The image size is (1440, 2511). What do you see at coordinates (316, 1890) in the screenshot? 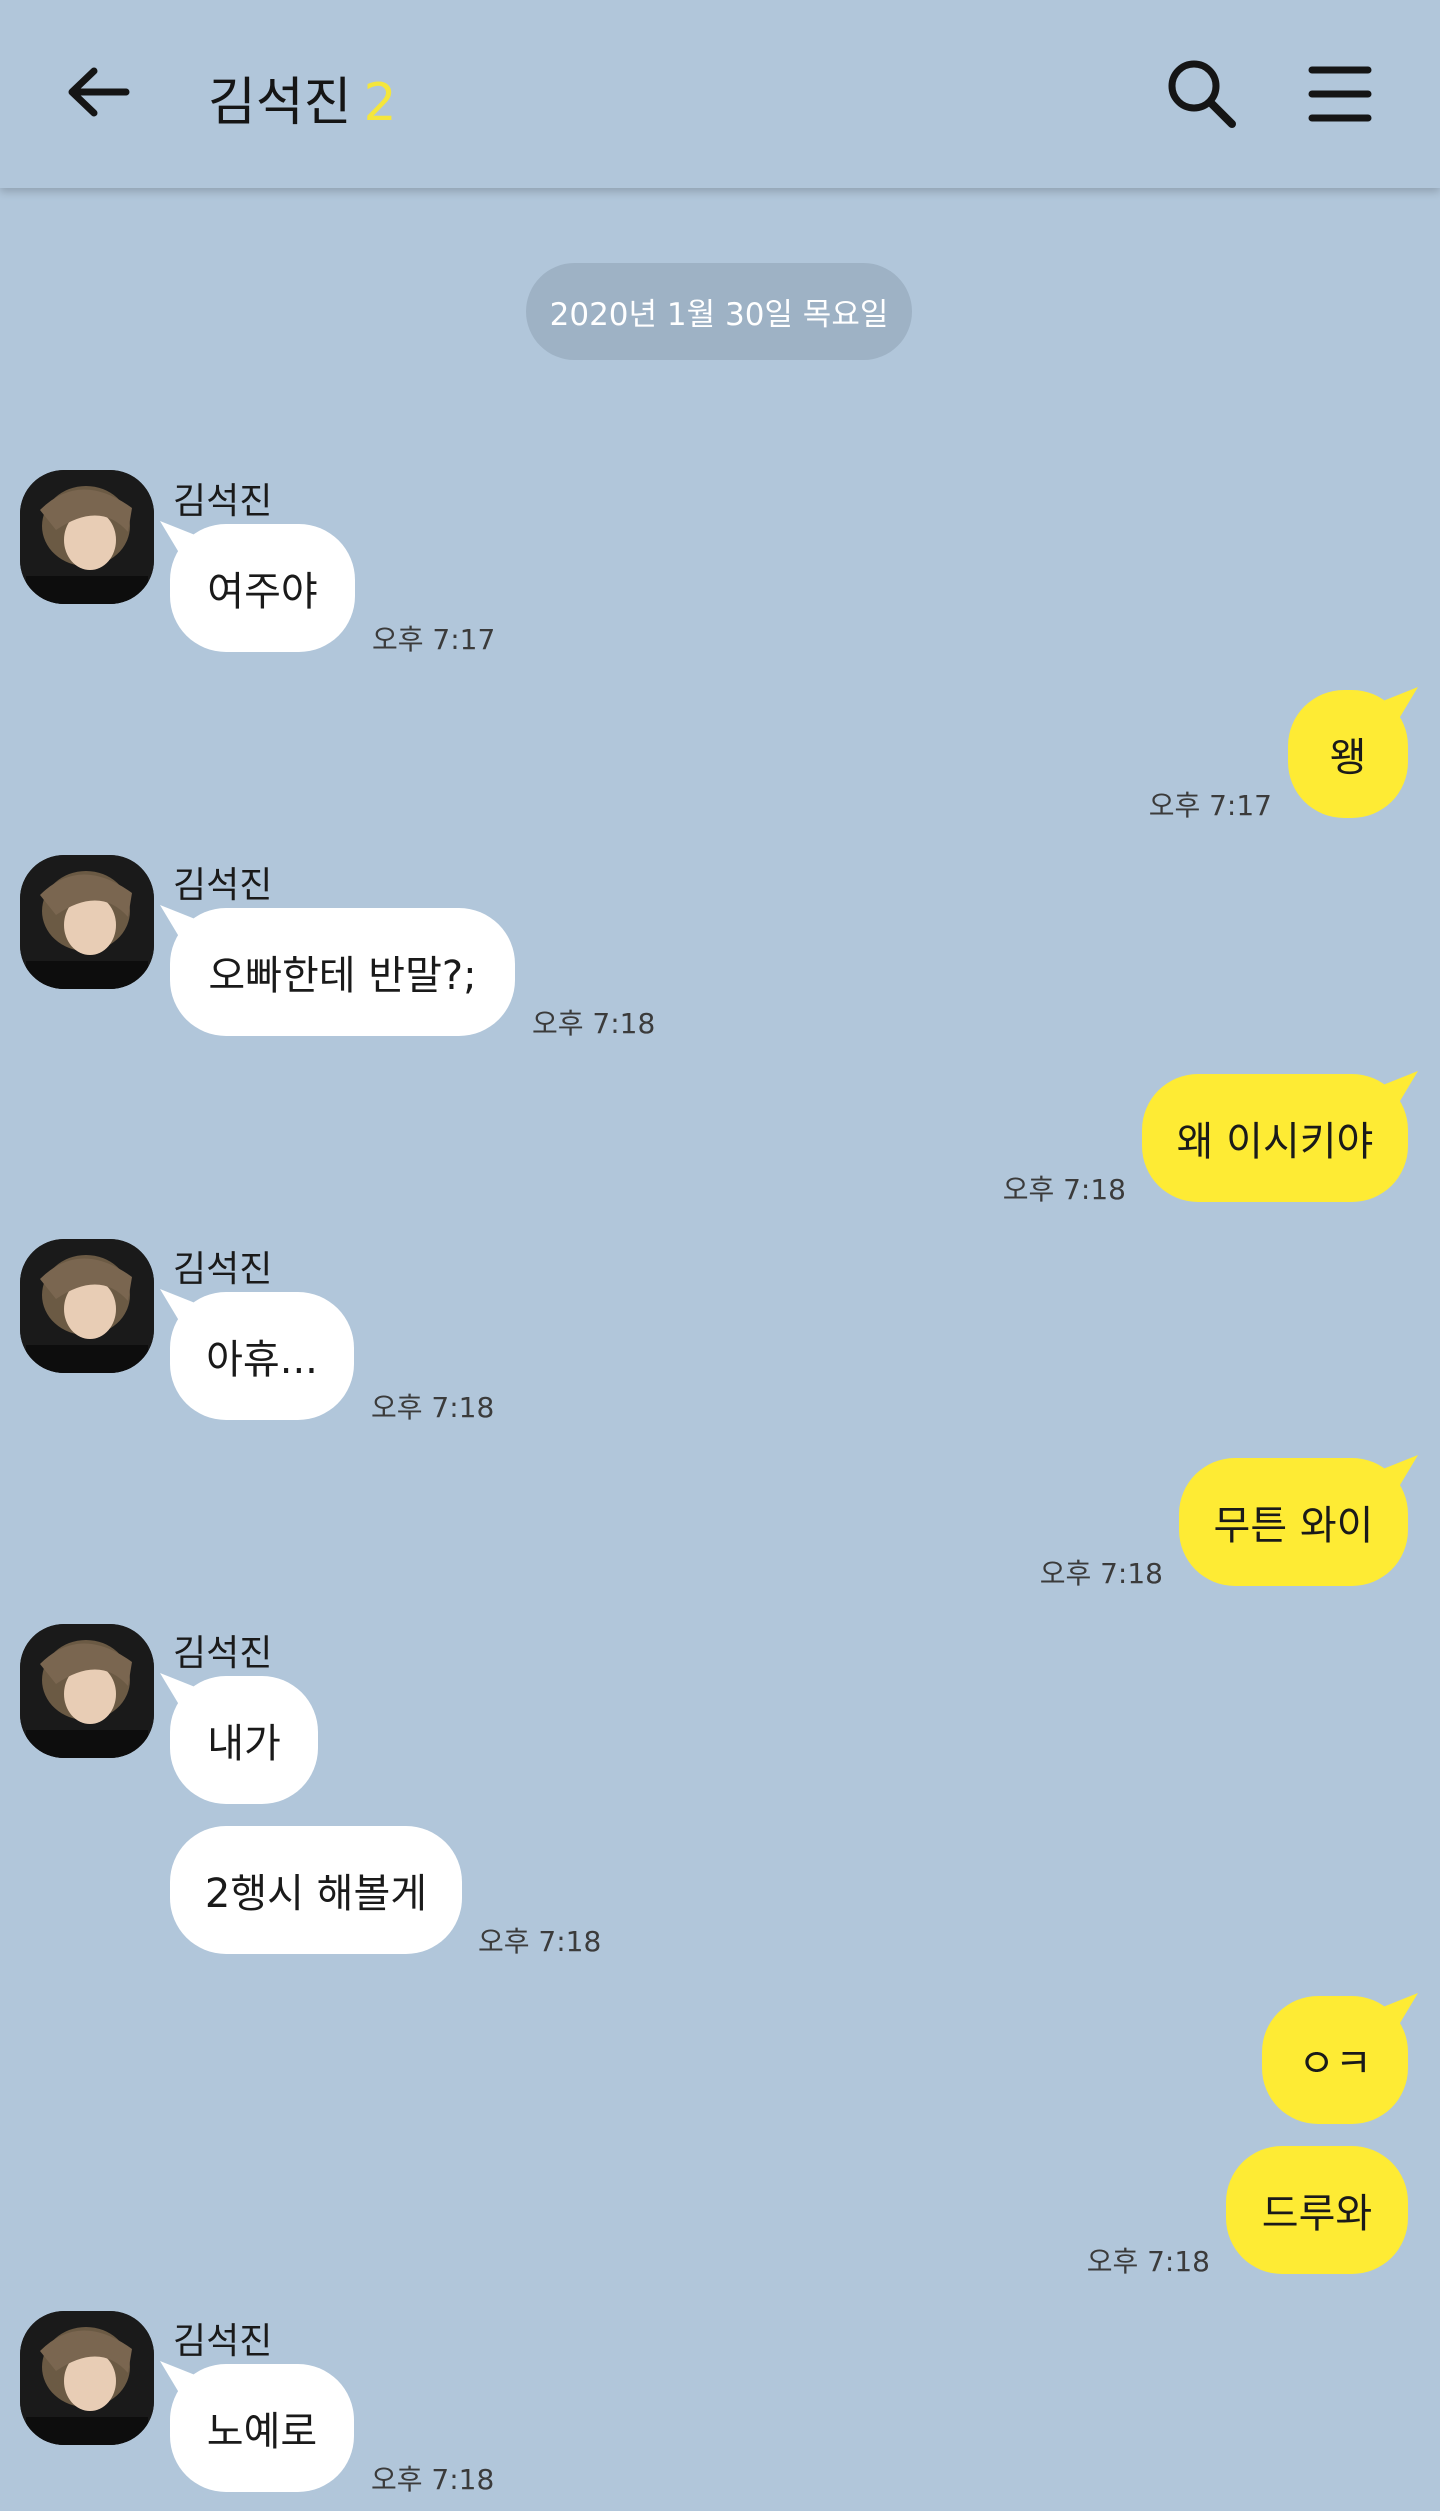
I see `incoming-message-bubble: 2행시 해볼게` at bounding box center [316, 1890].